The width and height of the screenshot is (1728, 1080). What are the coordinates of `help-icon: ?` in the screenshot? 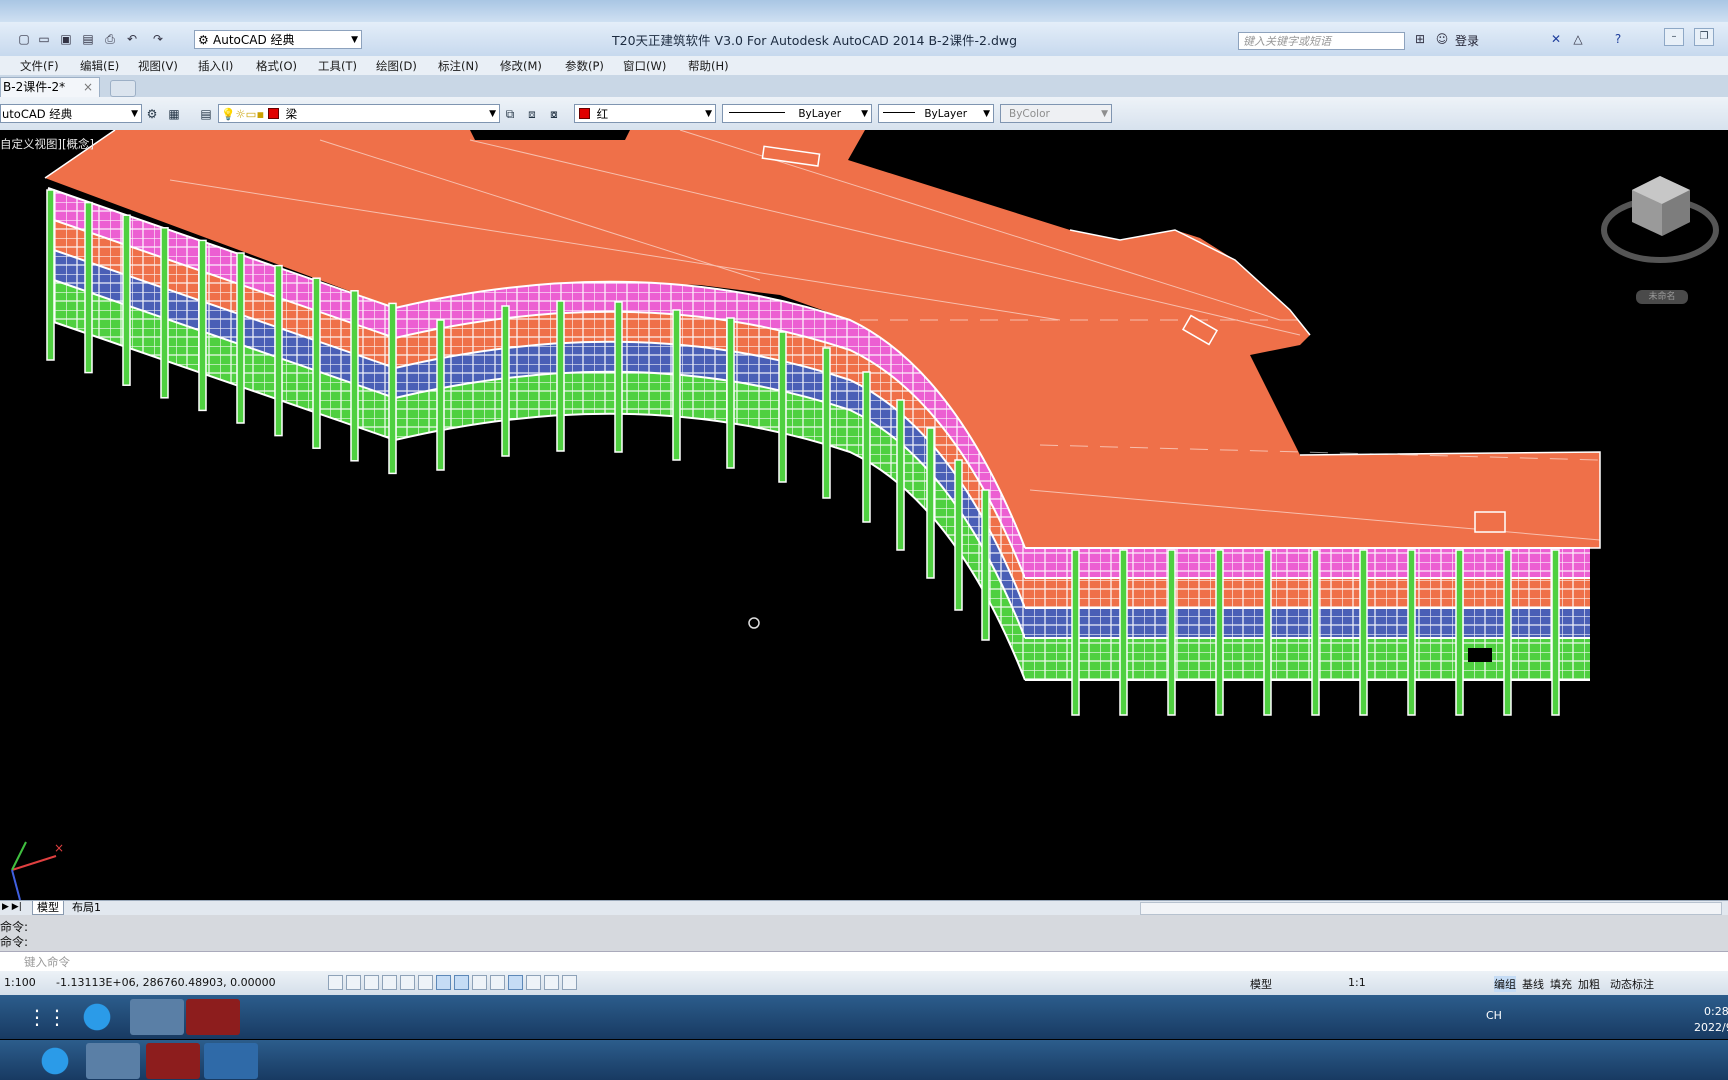 It's located at (1618, 39).